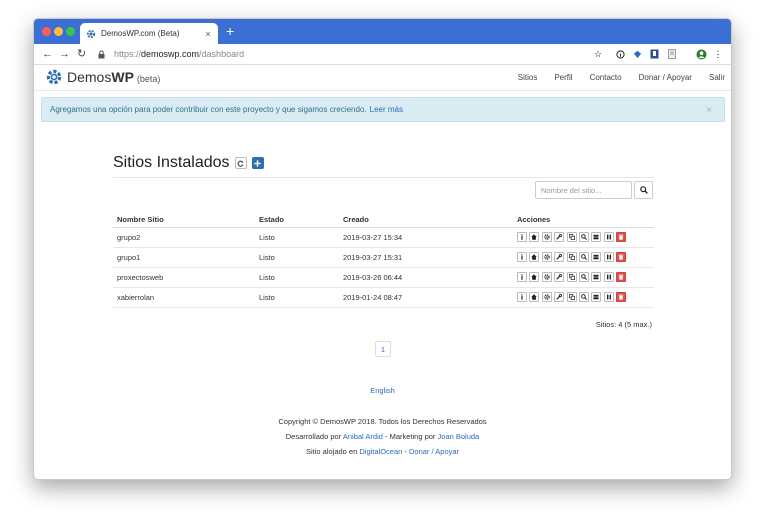 This screenshot has height=527, width=765. Describe the element at coordinates (672, 54) in the screenshot. I see `extension-document-icon` at that location.